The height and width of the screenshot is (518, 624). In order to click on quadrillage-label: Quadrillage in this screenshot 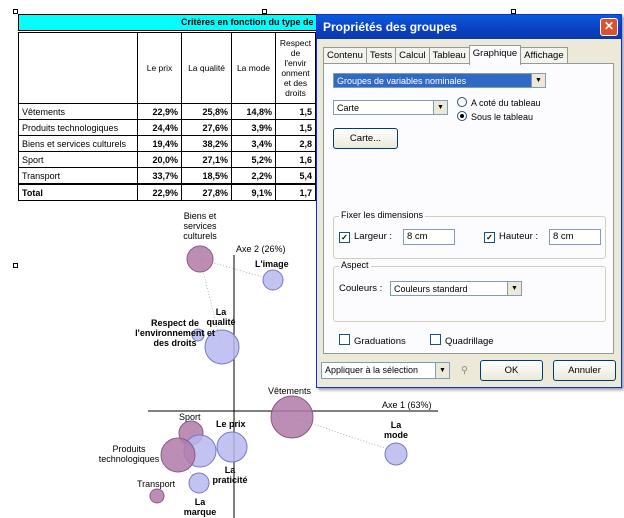, I will do `click(469, 341)`.